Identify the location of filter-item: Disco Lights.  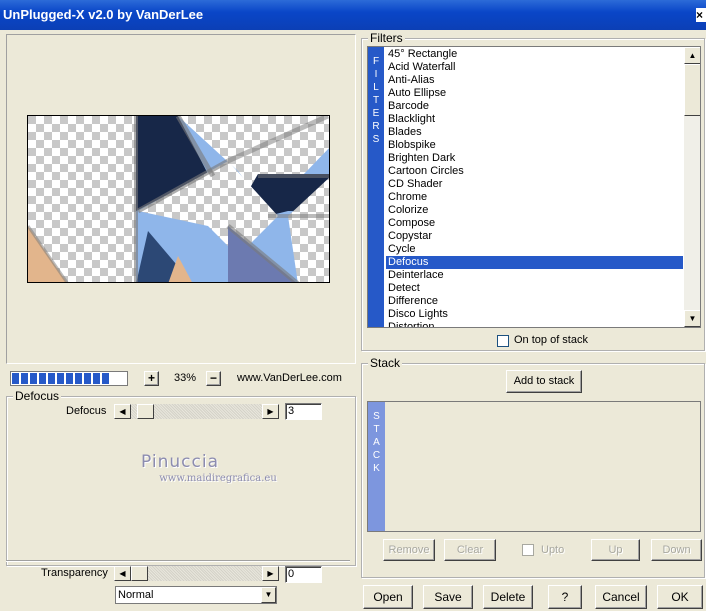
(534, 314).